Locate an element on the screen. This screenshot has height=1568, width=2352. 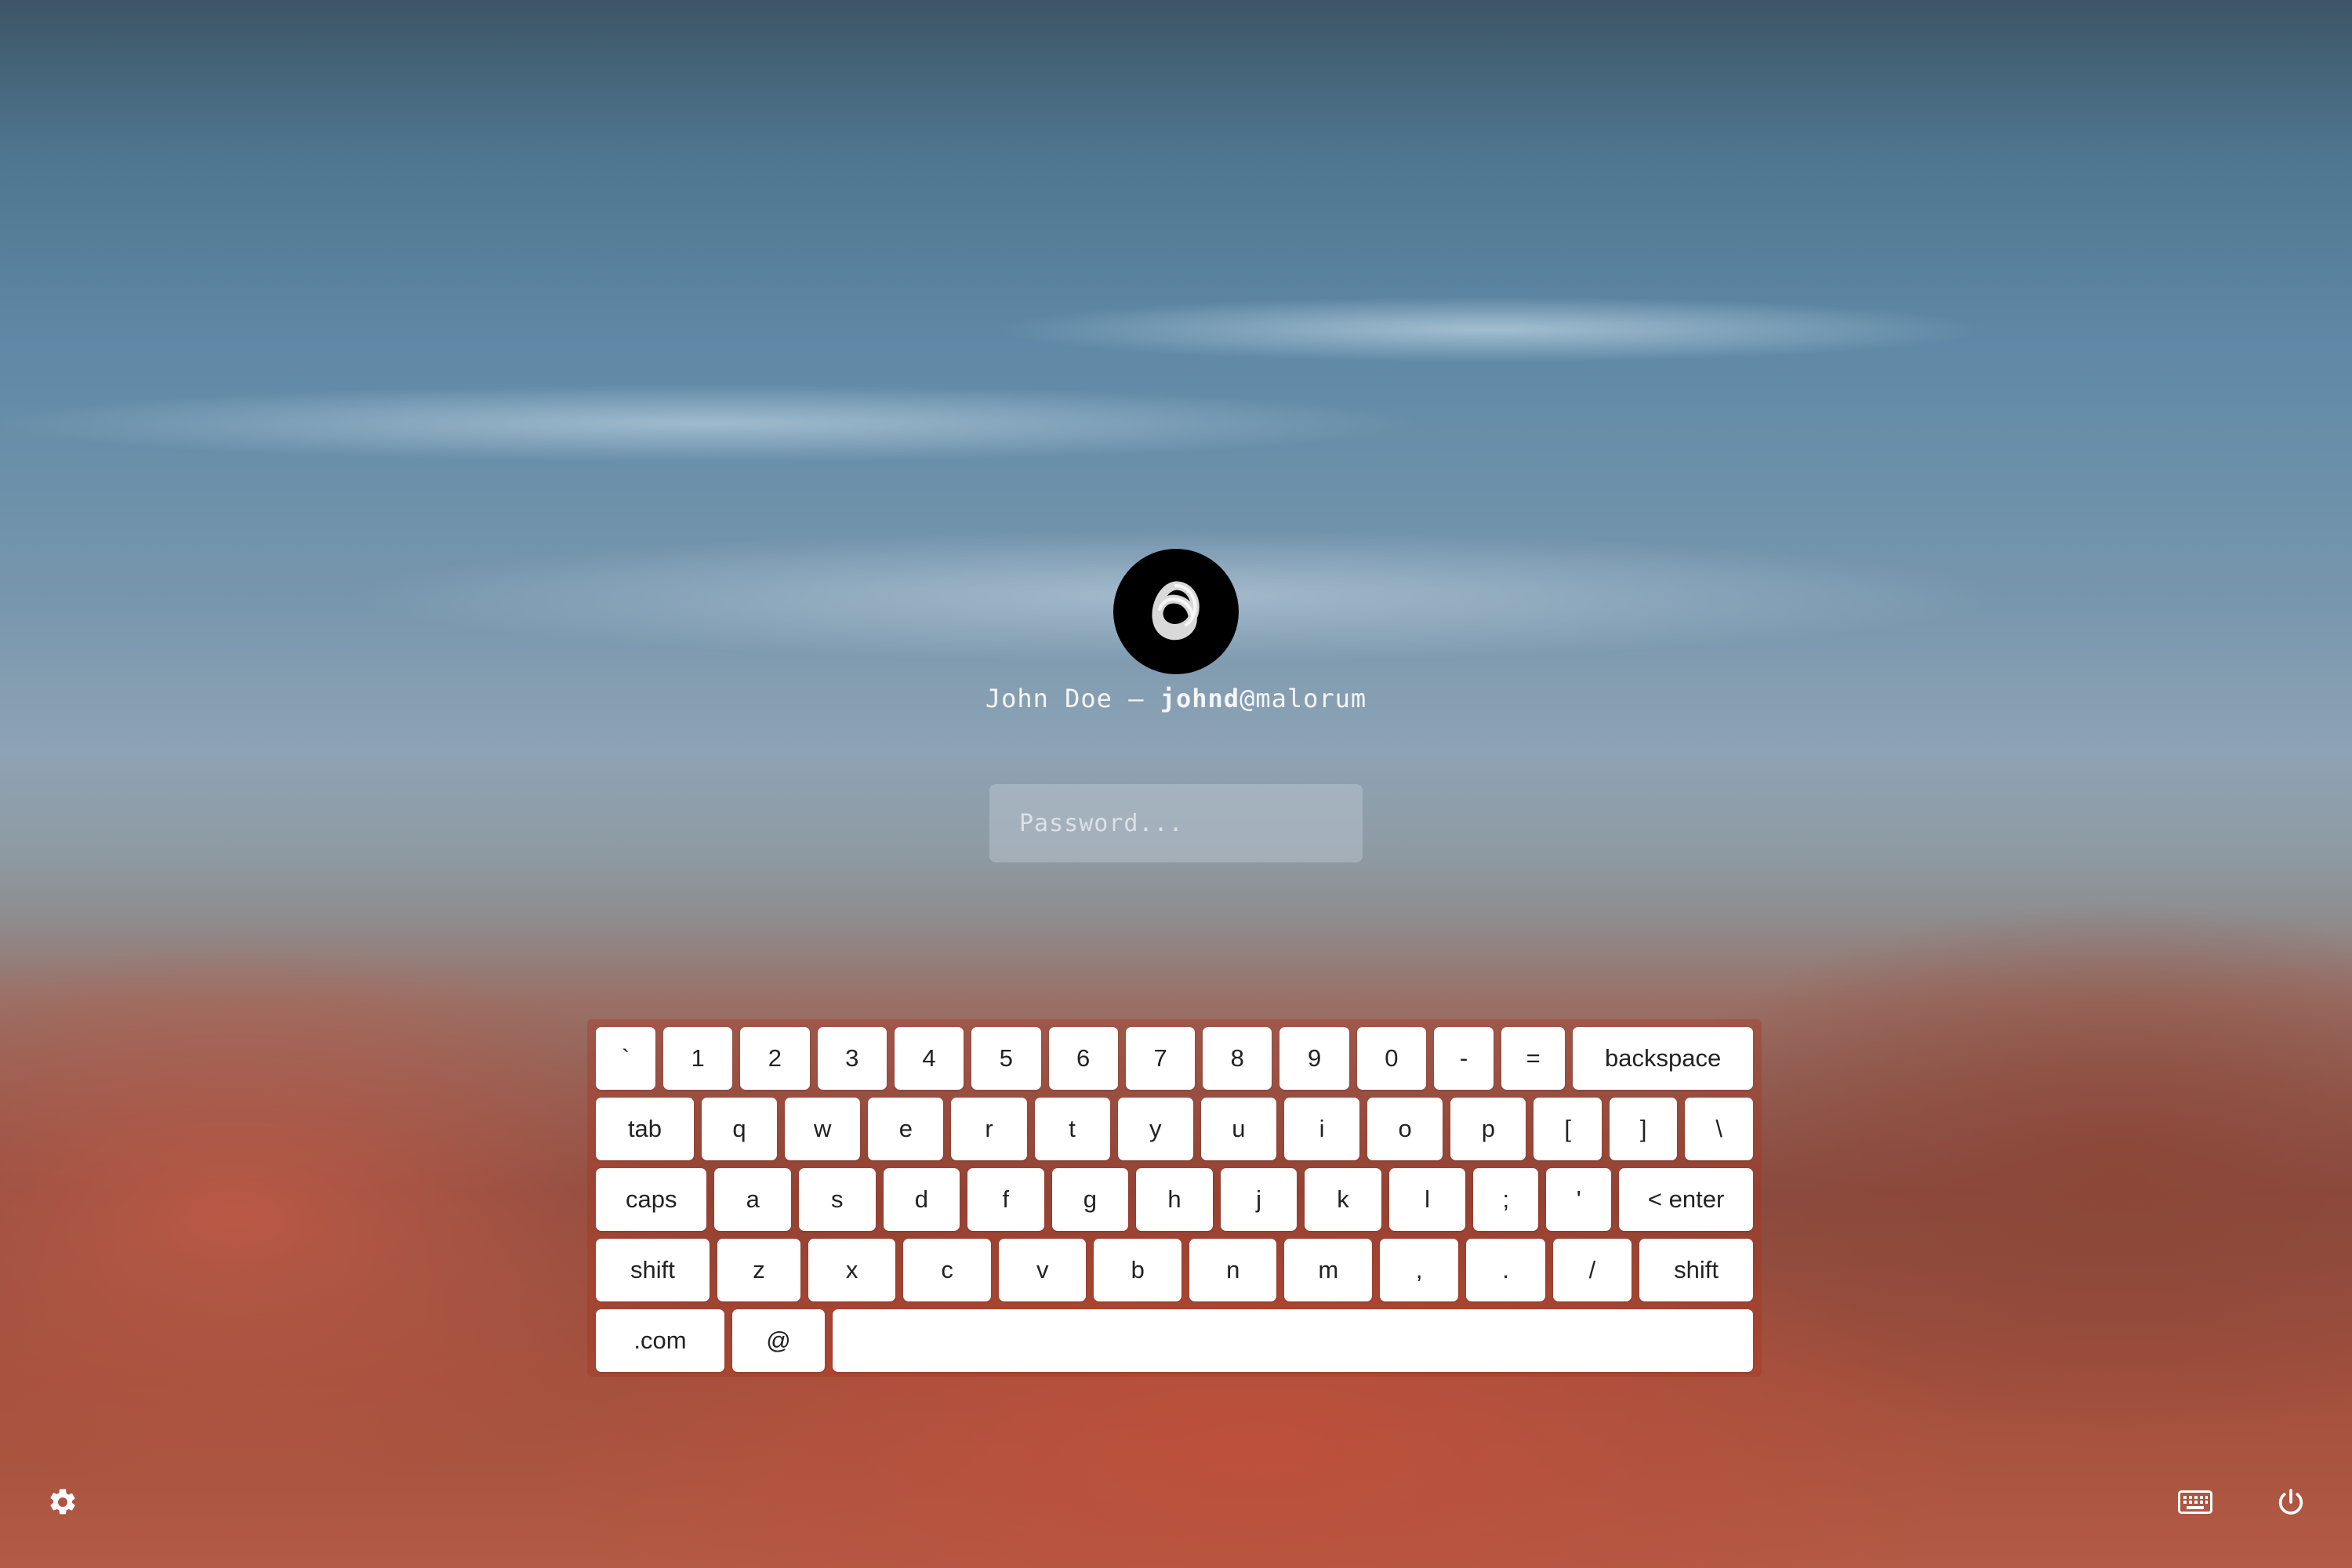
key-tab: tab is located at coordinates (645, 1129).